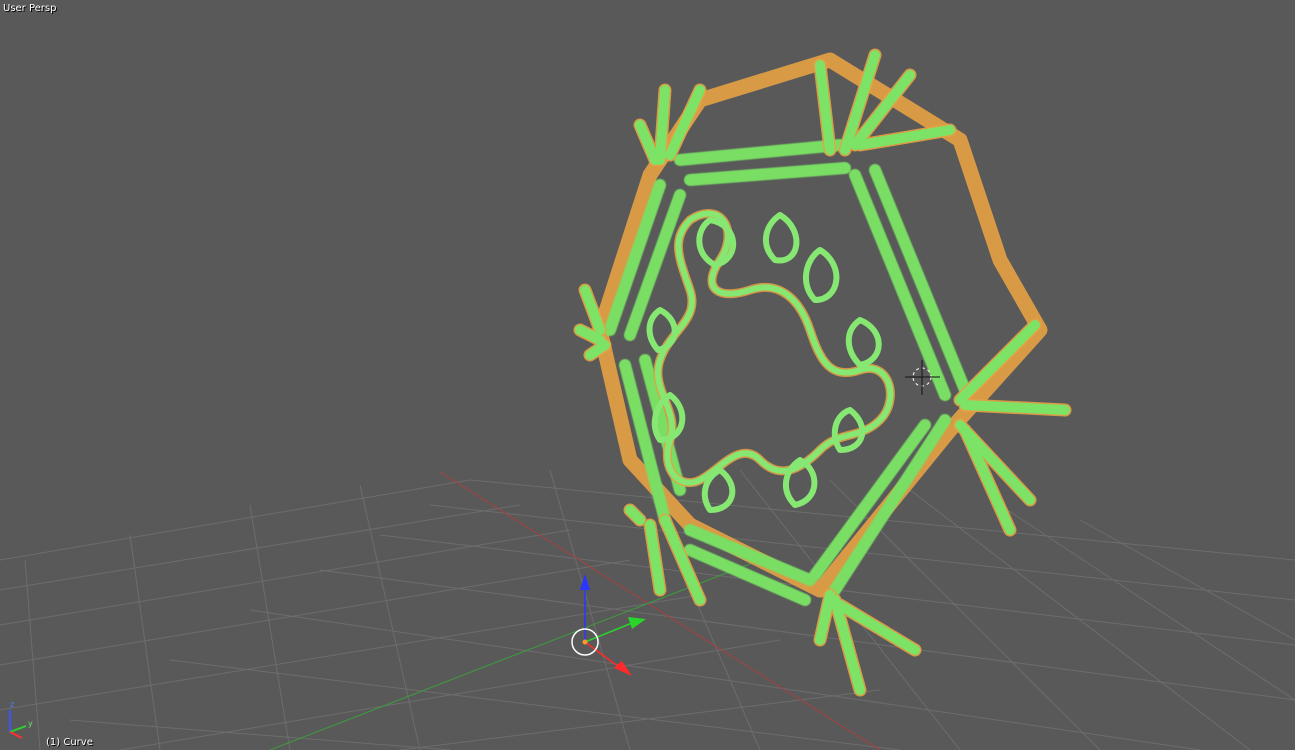  Describe the element at coordinates (18, 724) in the screenshot. I see `axis-gizmo` at that location.